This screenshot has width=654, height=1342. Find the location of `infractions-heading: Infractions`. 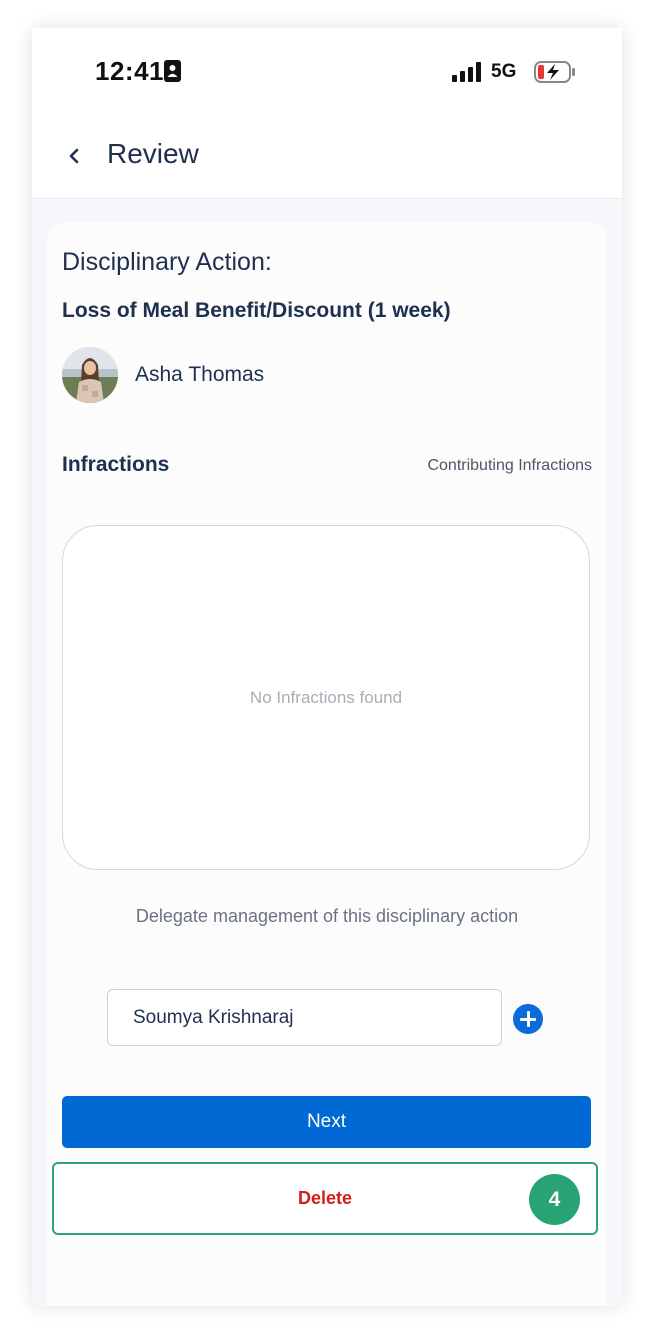

infractions-heading: Infractions is located at coordinates (116, 464).